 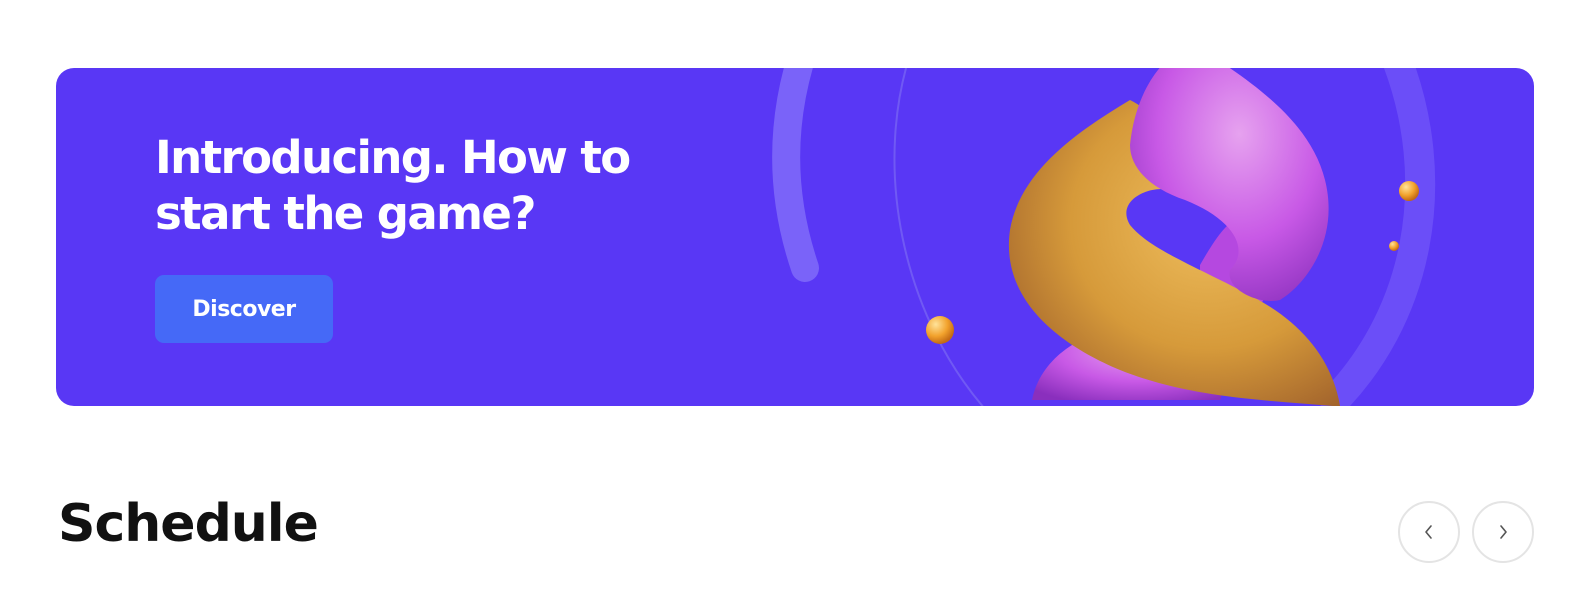 What do you see at coordinates (188, 524) in the screenshot?
I see `schedule-title: Schedule` at bounding box center [188, 524].